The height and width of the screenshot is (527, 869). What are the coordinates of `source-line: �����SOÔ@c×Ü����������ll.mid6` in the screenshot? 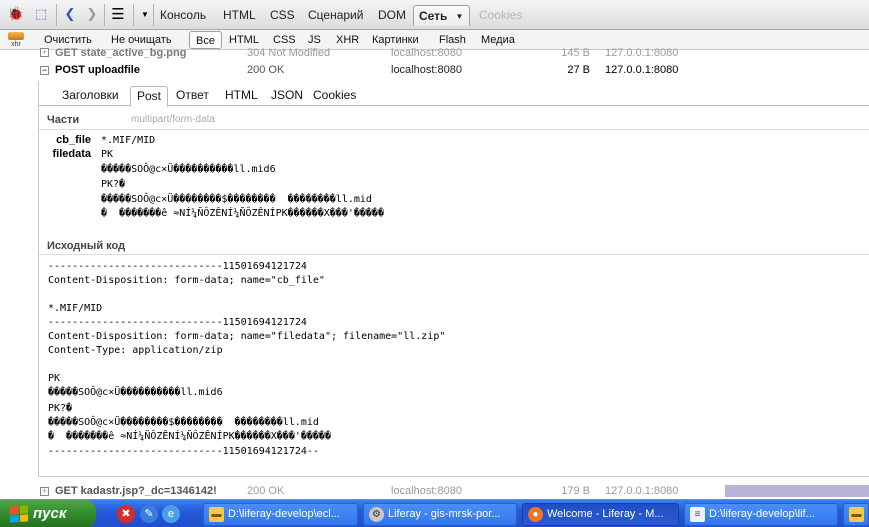 It's located at (135, 392).